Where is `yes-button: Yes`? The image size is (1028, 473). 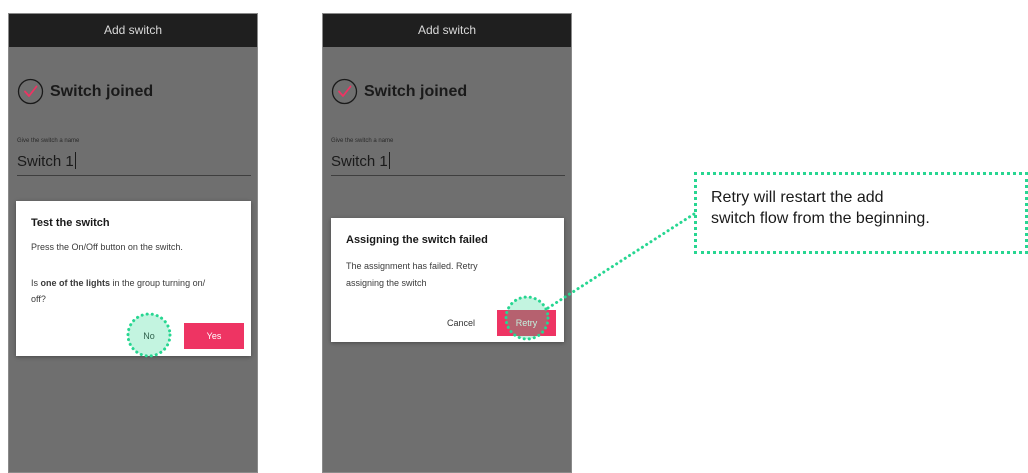
yes-button: Yes is located at coordinates (214, 336).